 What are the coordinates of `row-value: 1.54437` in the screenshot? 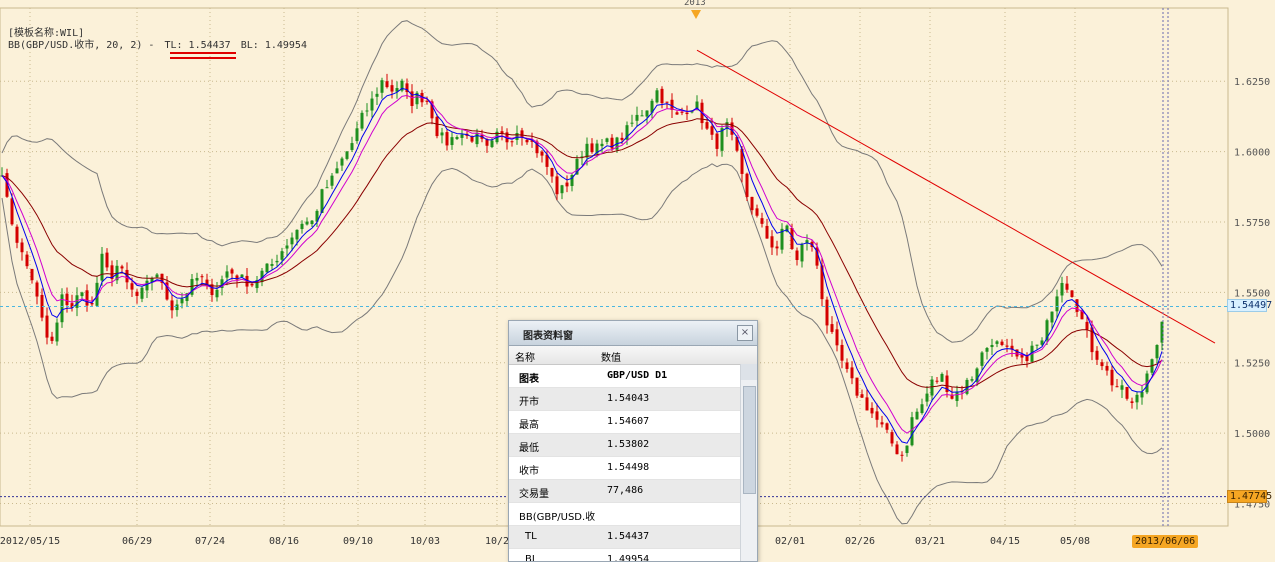 It's located at (628, 536).